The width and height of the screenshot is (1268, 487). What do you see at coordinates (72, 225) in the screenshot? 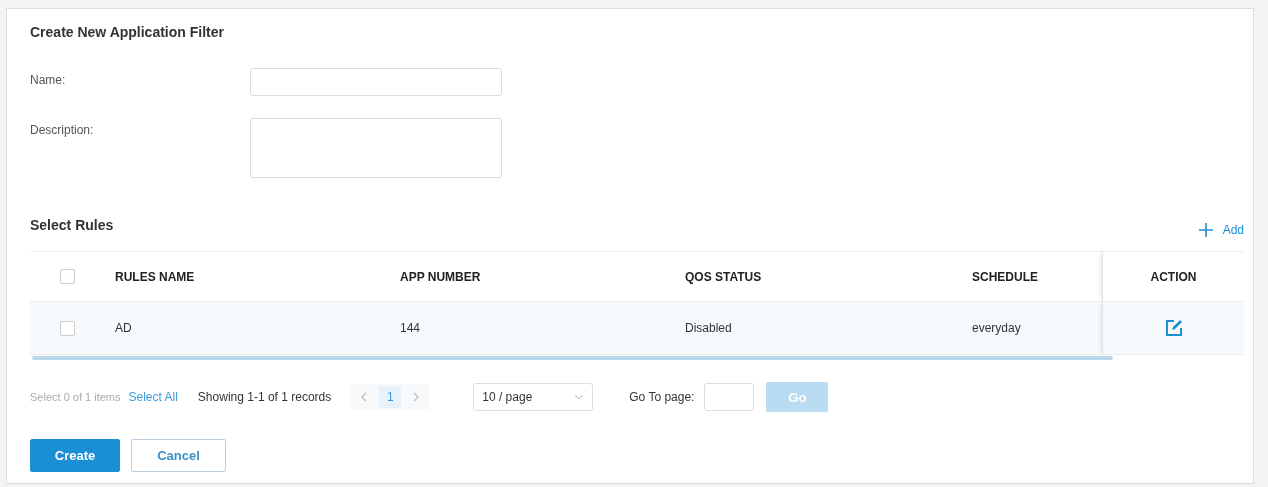
I see `section-title: Select Rules` at bounding box center [72, 225].